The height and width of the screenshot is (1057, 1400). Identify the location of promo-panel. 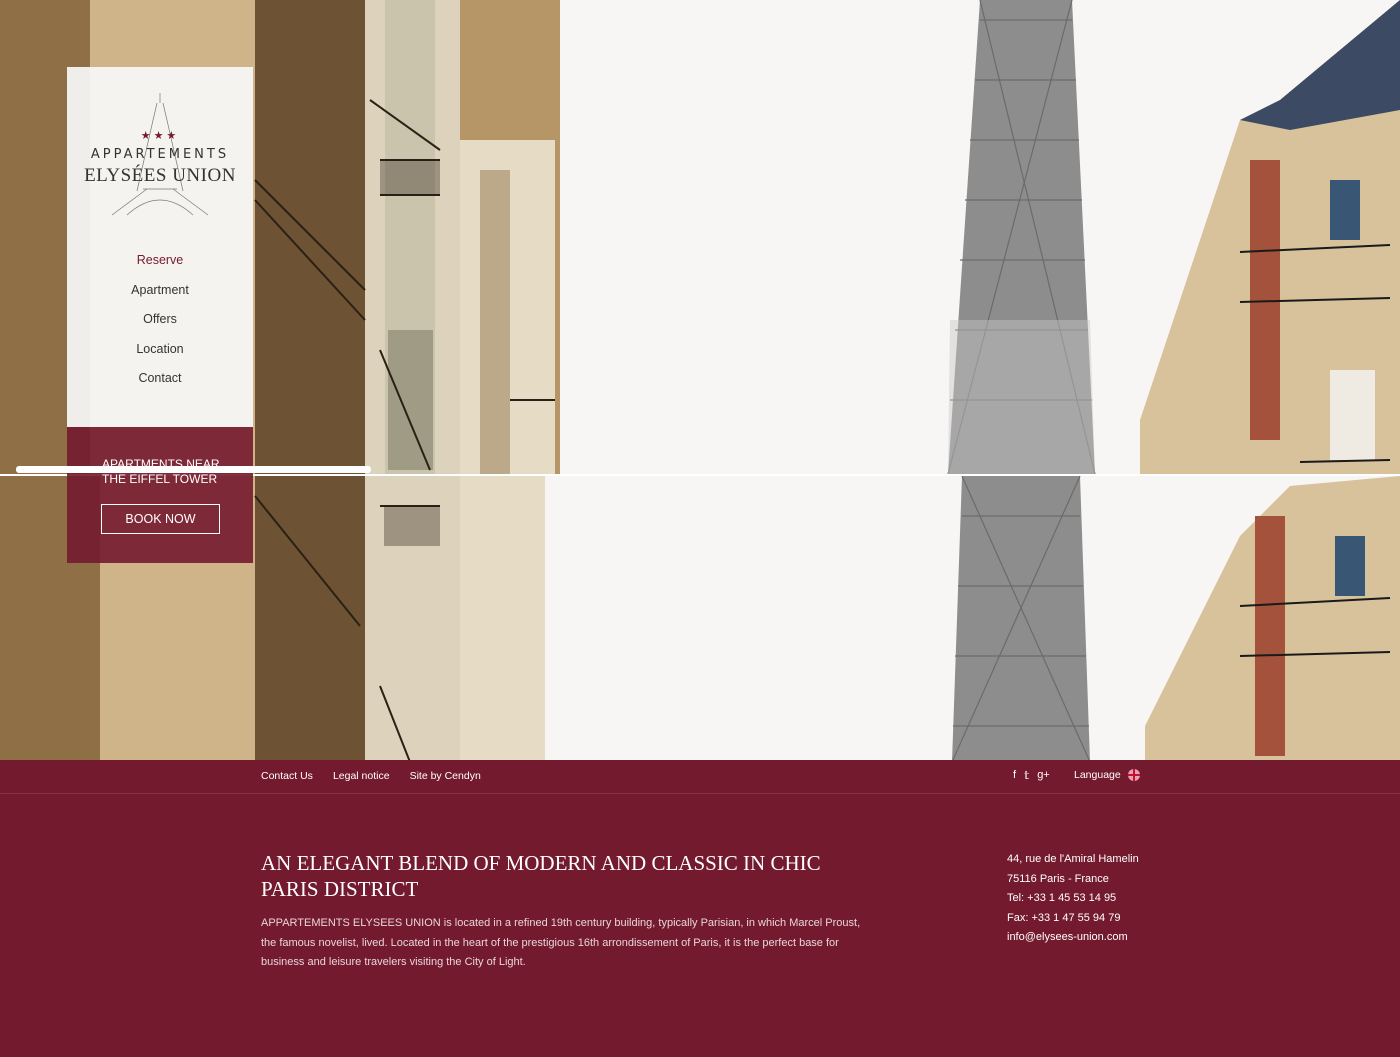
(160, 495).